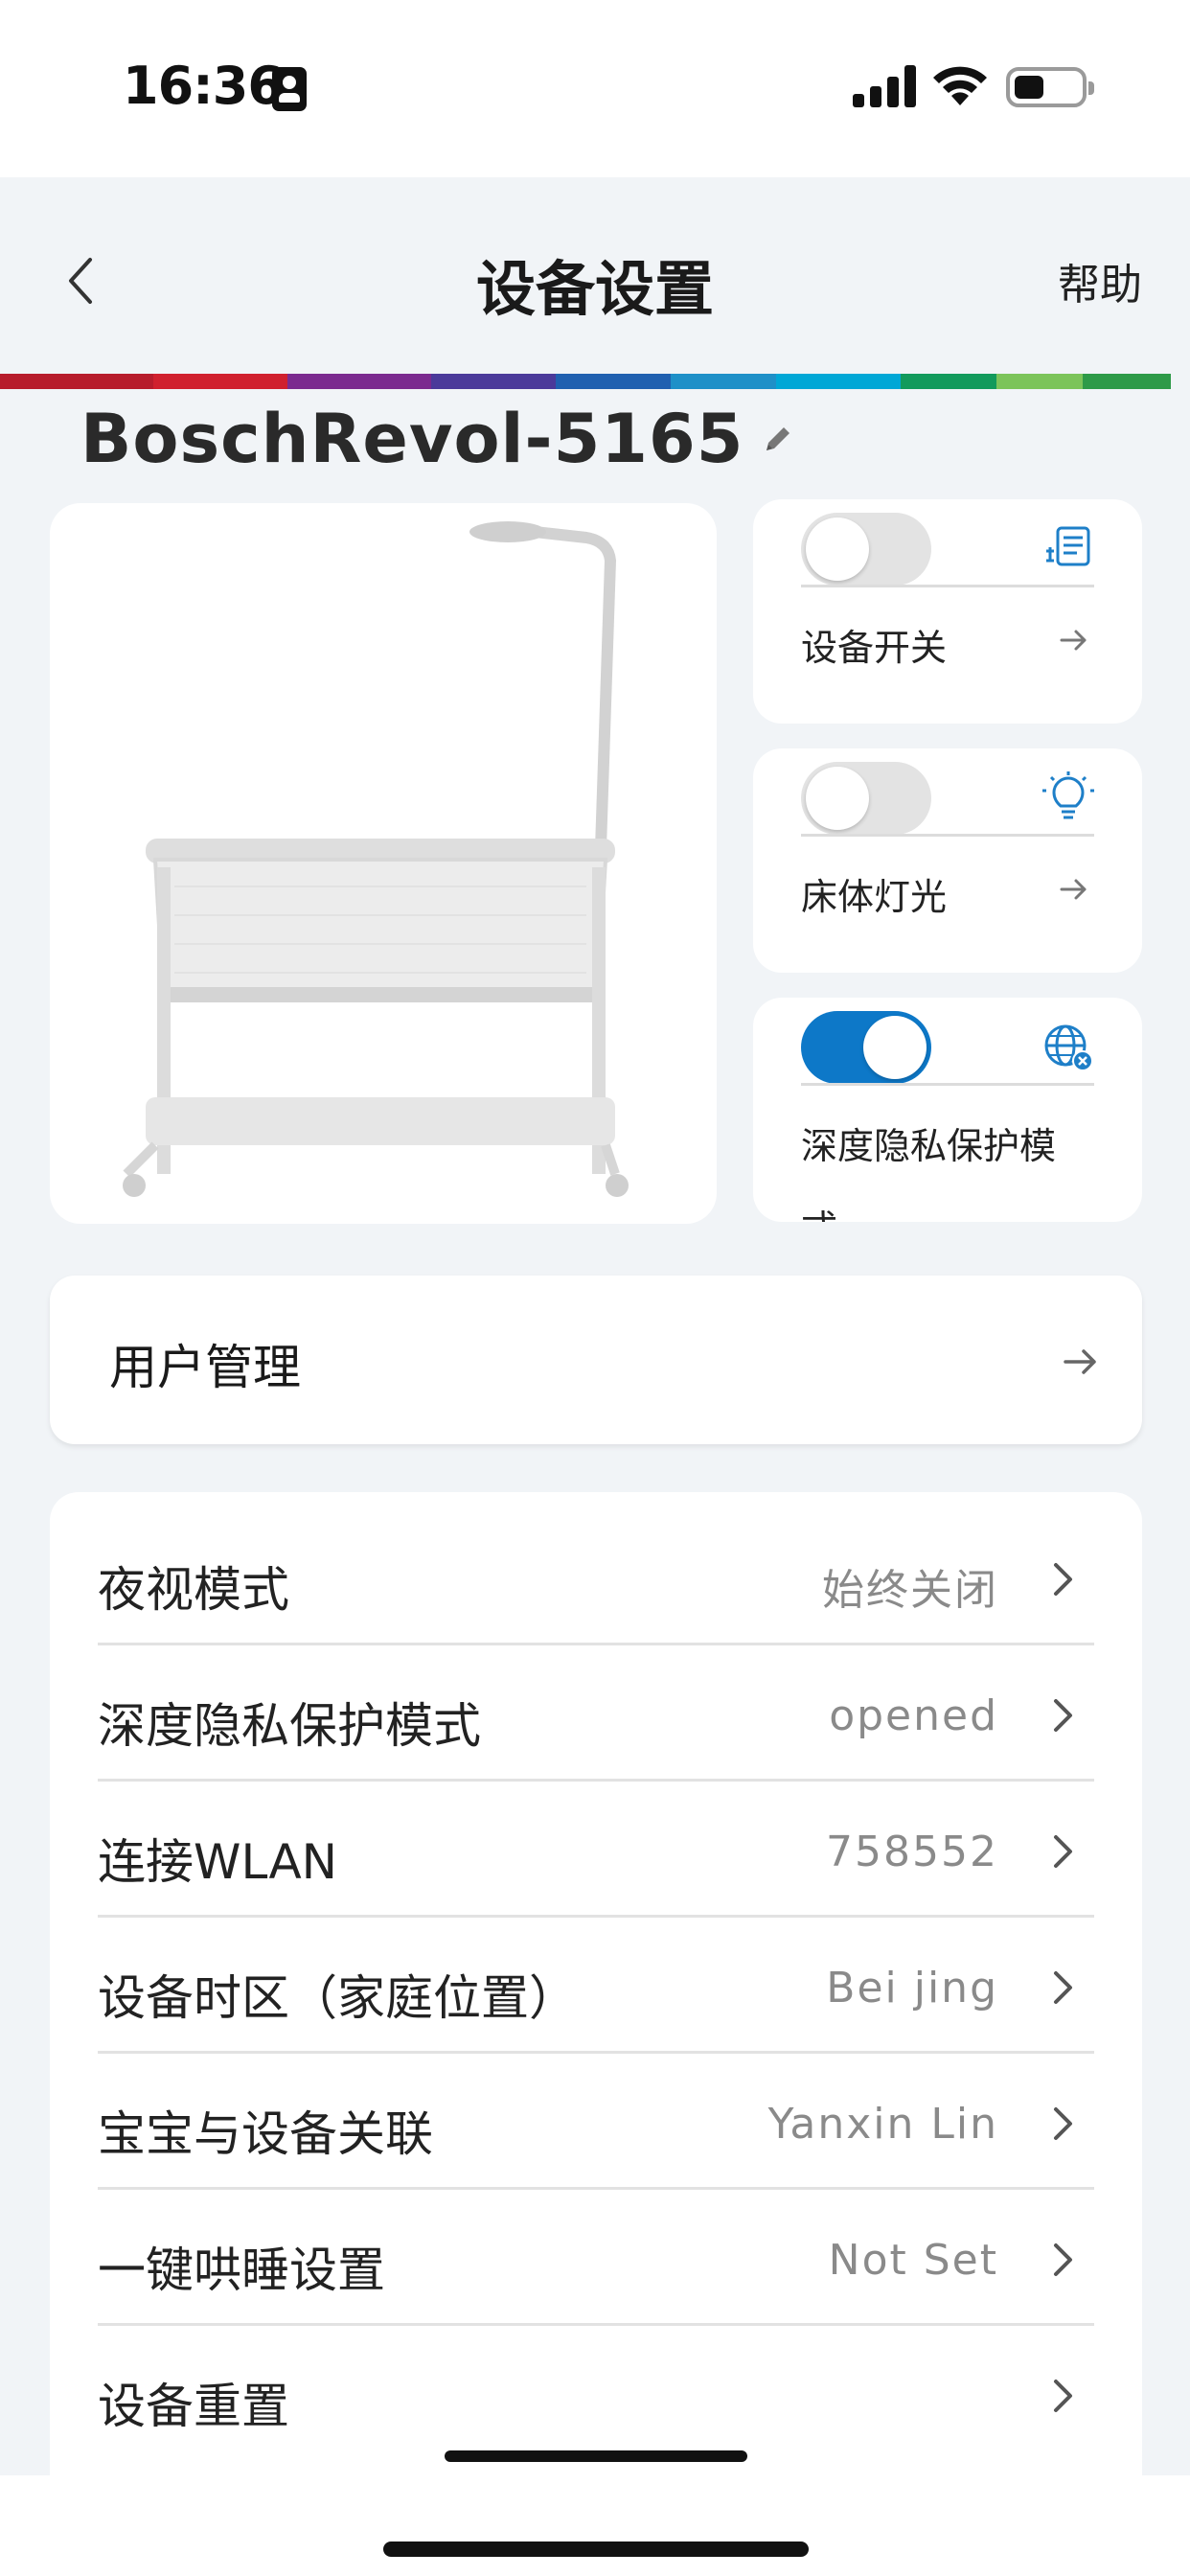 The width and height of the screenshot is (1190, 2576). I want to click on settings-row-value: 758552, so click(912, 1852).